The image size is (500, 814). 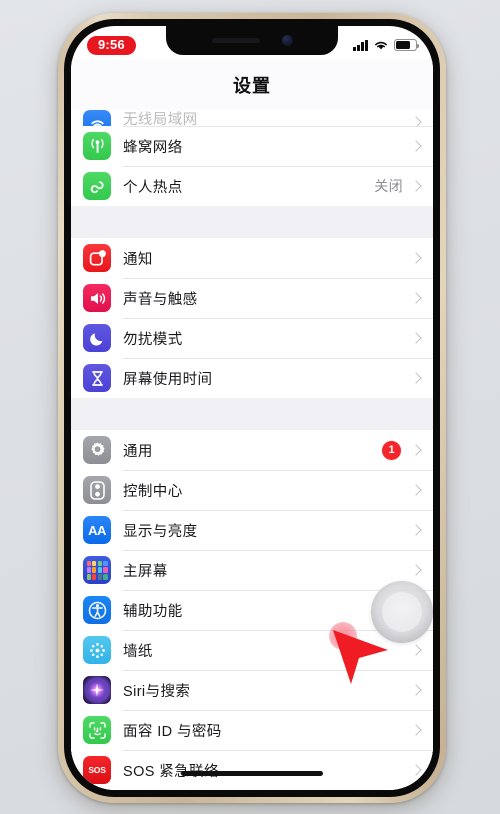 What do you see at coordinates (252, 570) in the screenshot?
I see `settings-row: 主屏幕` at bounding box center [252, 570].